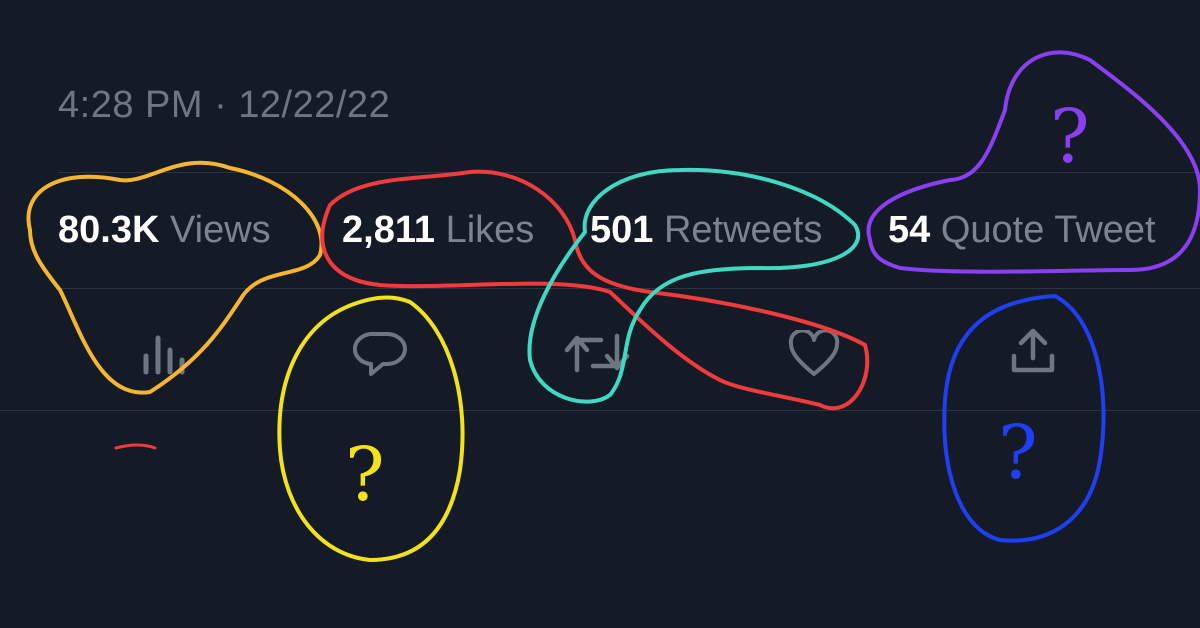 Image resolution: width=1200 pixels, height=628 pixels. What do you see at coordinates (224, 105) in the screenshot?
I see `tweet-timestamp: 4:28 PM · 12/22/22` at bounding box center [224, 105].